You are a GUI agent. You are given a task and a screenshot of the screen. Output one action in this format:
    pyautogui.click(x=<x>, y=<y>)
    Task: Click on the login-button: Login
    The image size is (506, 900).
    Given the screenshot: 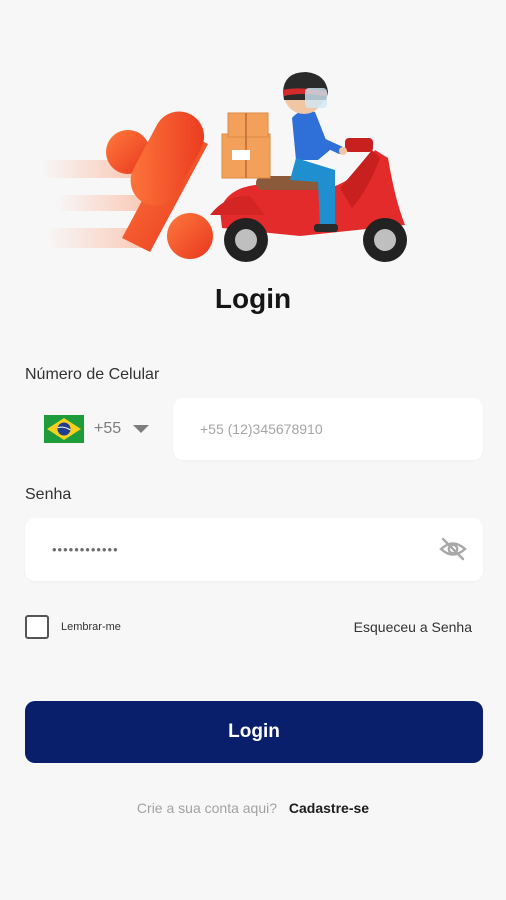 What is the action you would take?
    pyautogui.click(x=254, y=732)
    